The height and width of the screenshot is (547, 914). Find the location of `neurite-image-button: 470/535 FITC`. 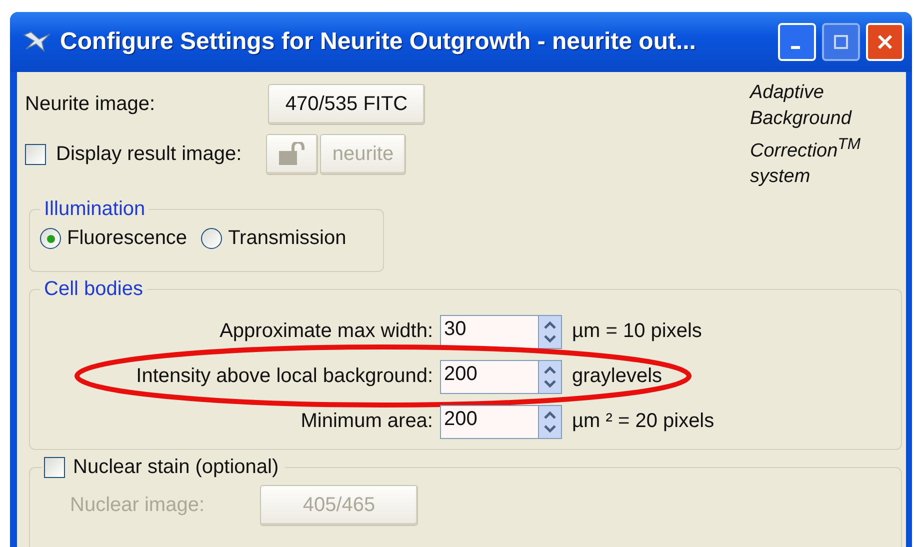

neurite-image-button: 470/535 FITC is located at coordinates (346, 104).